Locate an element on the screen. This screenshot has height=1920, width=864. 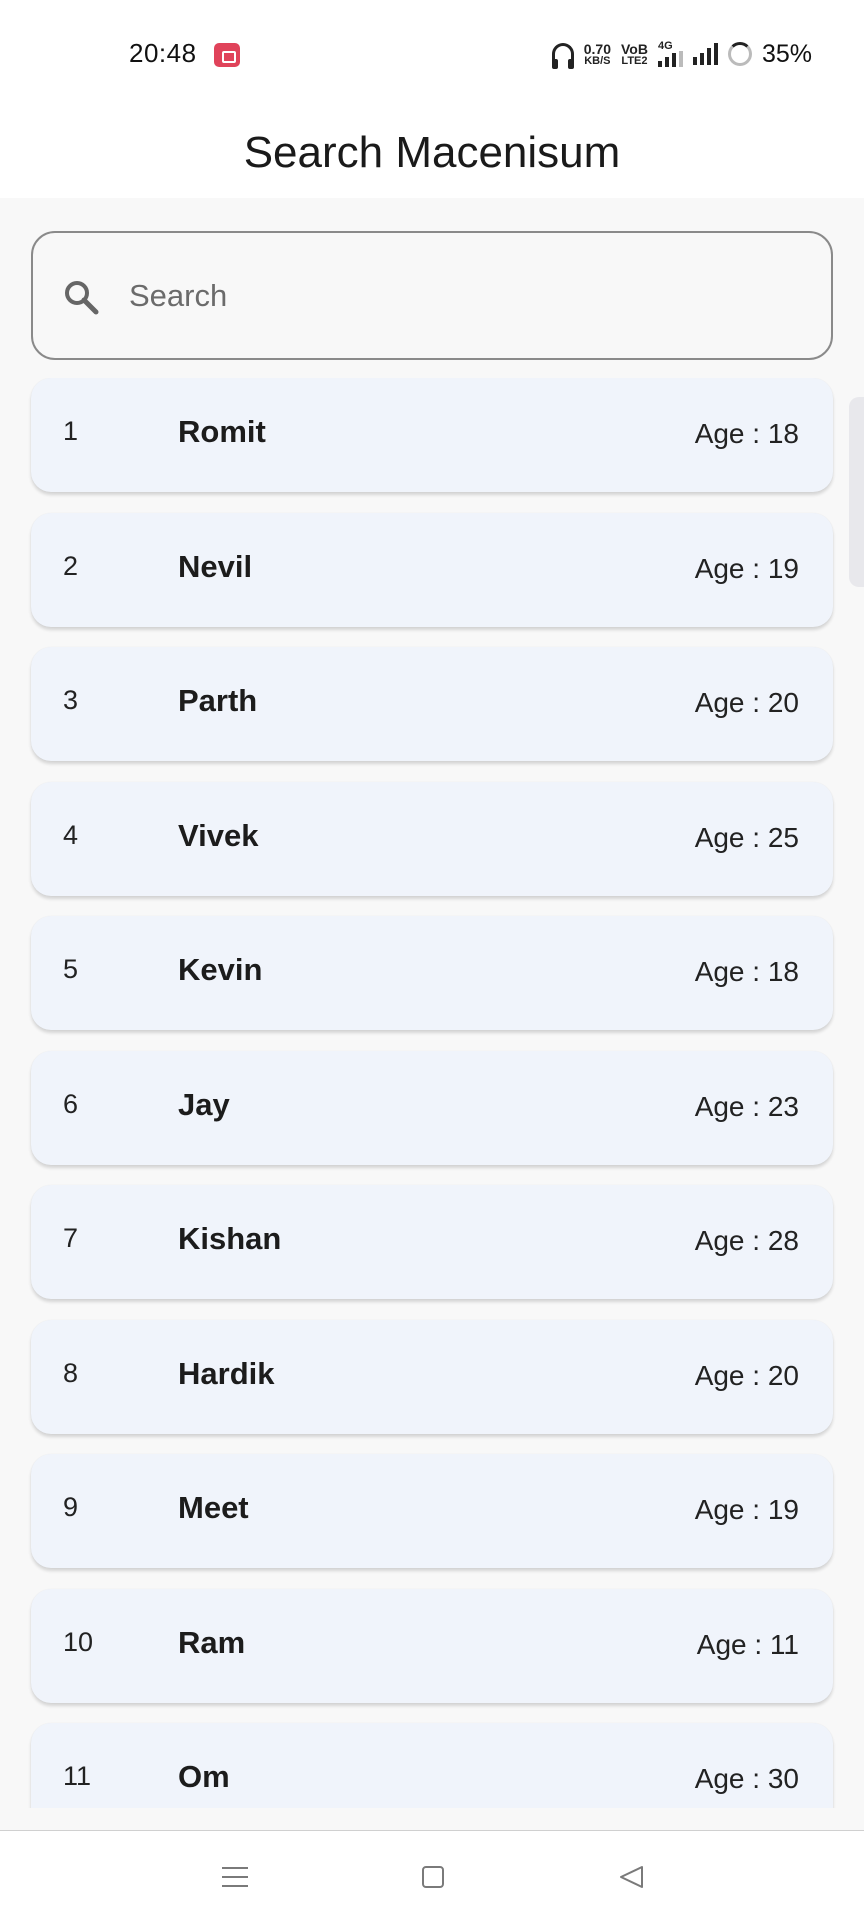
item-index: 8 is located at coordinates (71, 1373).